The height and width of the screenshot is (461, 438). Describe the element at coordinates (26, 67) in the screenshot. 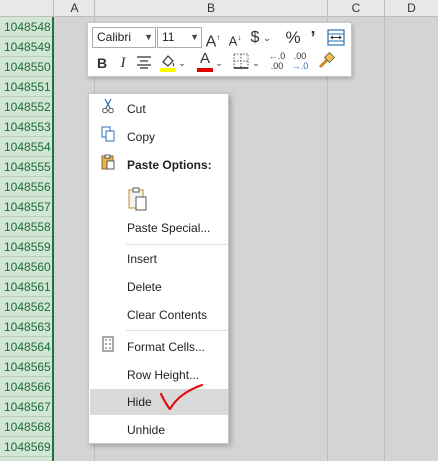

I see `row-header: 1048550` at that location.